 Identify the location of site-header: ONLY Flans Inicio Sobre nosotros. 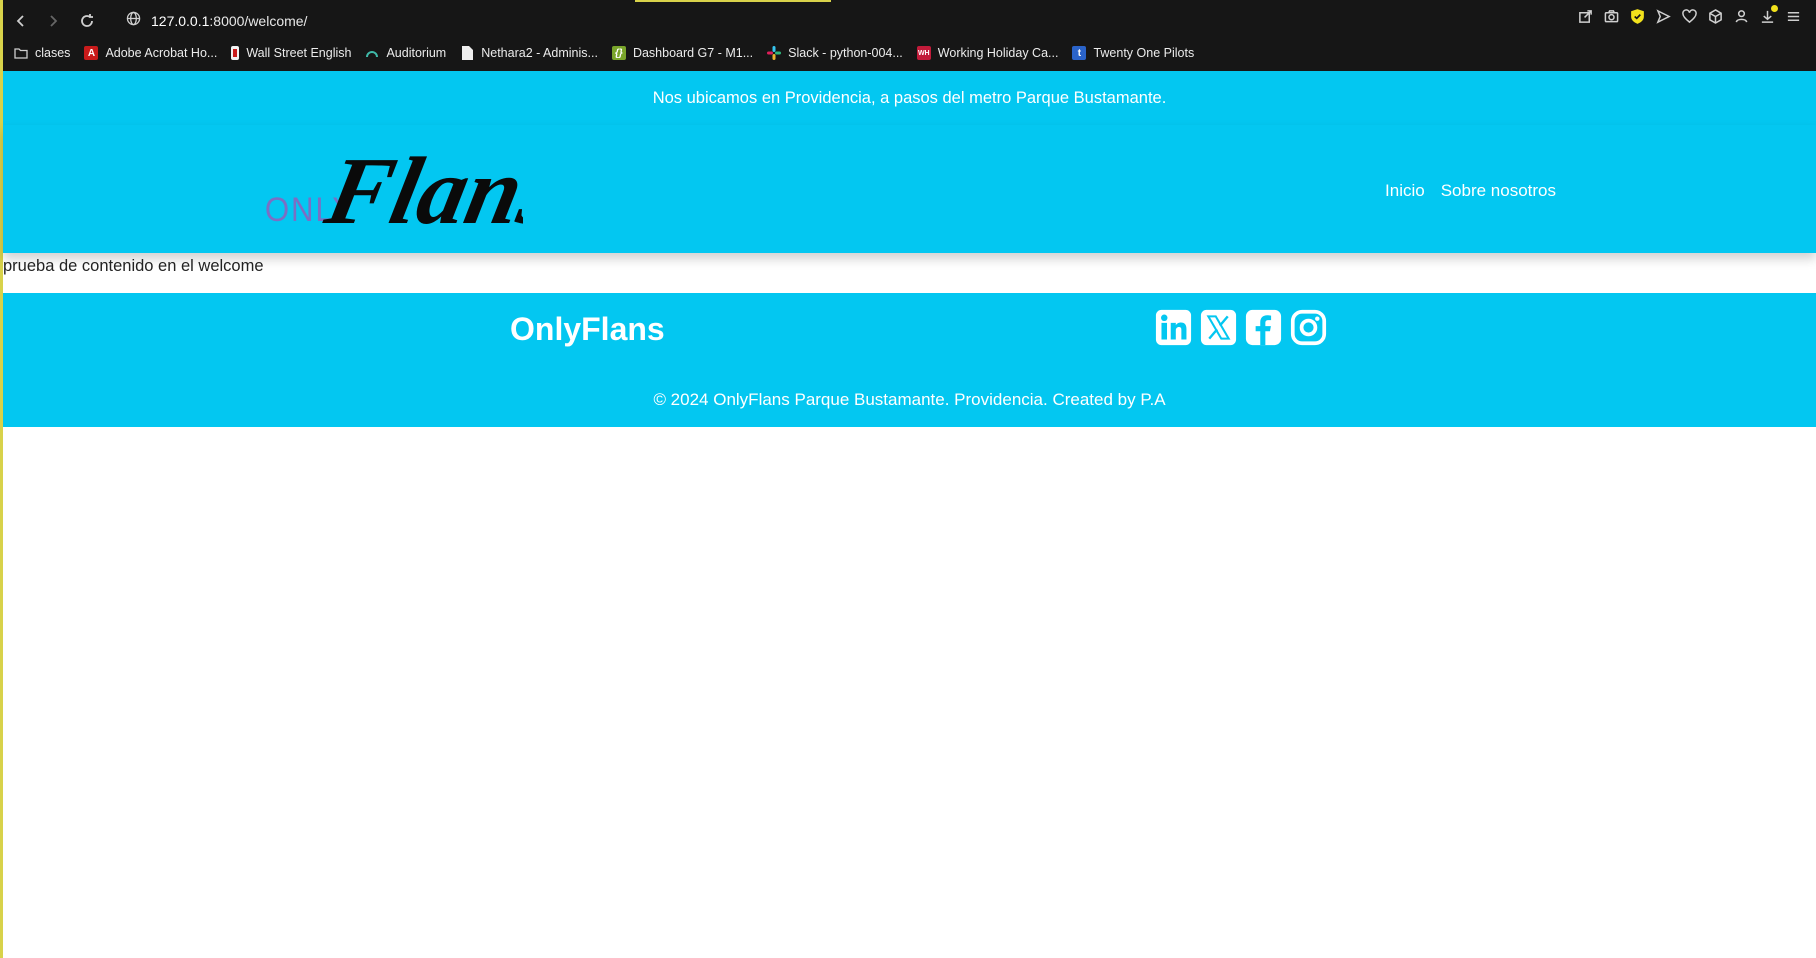
(909, 189).